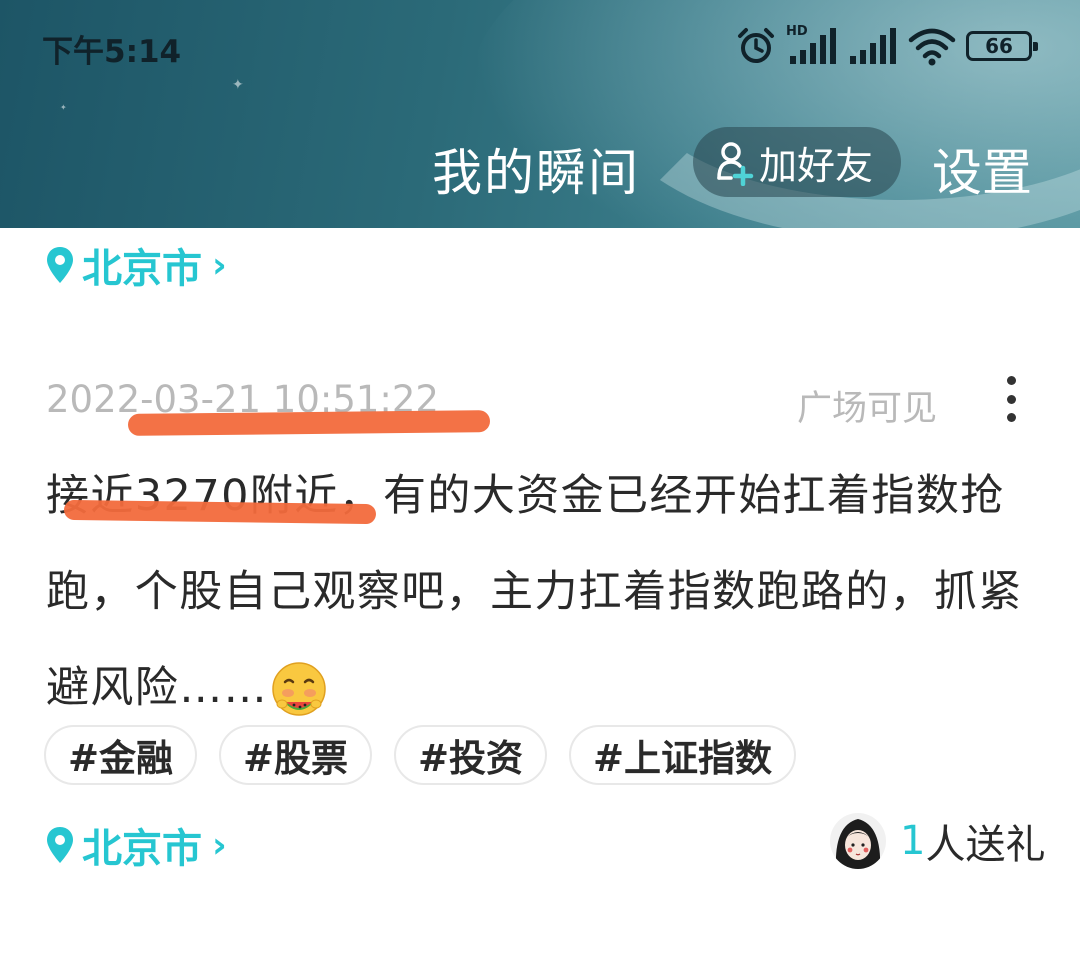 Image resolution: width=1080 pixels, height=964 pixels. What do you see at coordinates (112, 52) in the screenshot?
I see `status-time: 下午5:14` at bounding box center [112, 52].